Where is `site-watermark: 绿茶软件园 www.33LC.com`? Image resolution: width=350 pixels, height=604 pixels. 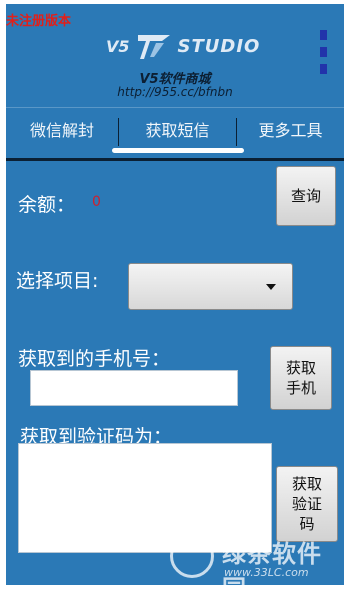
site-watermark: 绿茶软件园 www.33LC.com is located at coordinates (252, 565).